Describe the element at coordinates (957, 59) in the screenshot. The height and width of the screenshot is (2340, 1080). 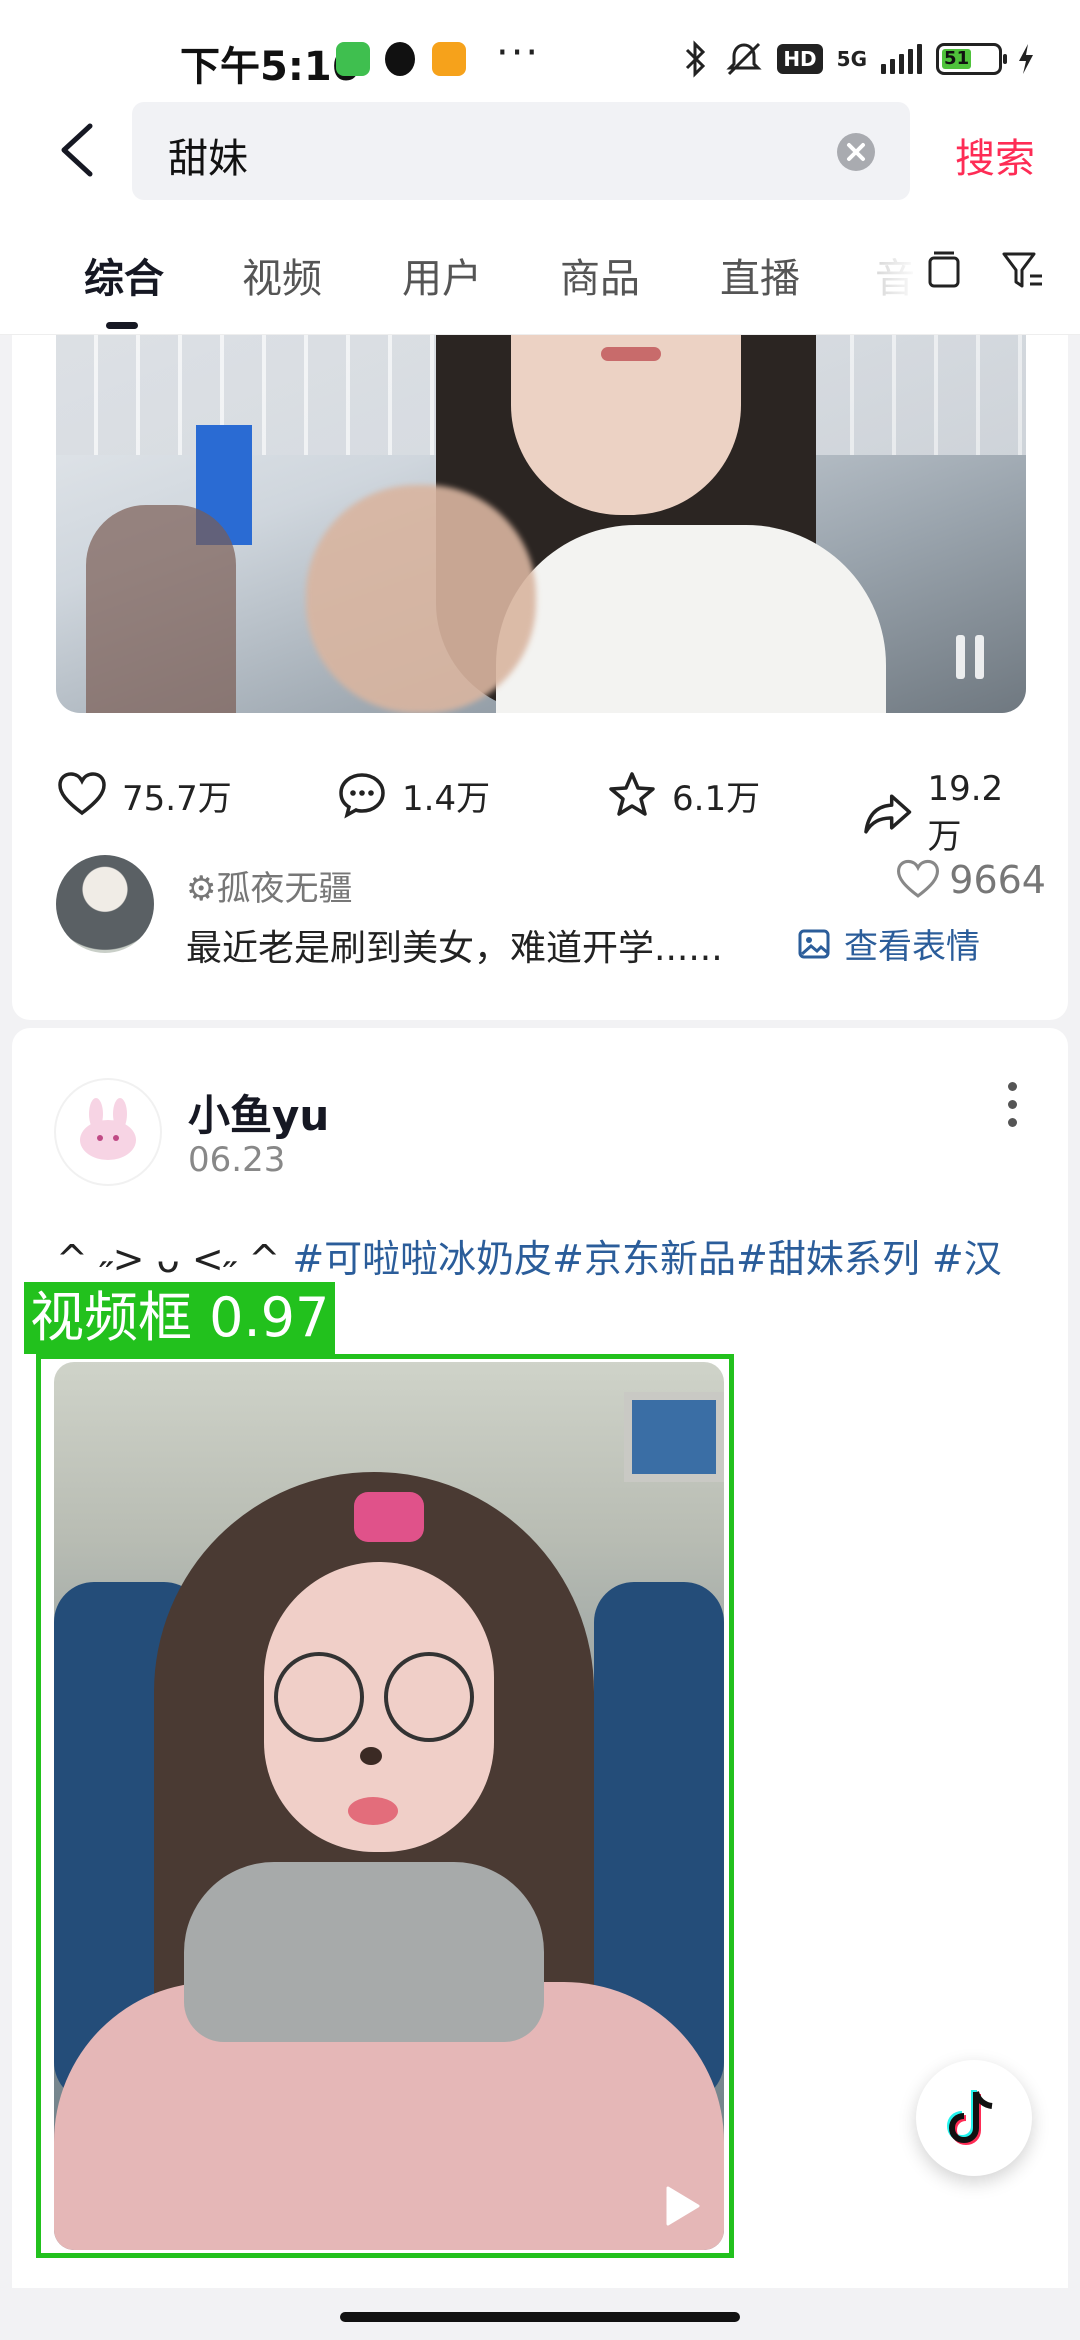
I see `battery-level: 51` at that location.